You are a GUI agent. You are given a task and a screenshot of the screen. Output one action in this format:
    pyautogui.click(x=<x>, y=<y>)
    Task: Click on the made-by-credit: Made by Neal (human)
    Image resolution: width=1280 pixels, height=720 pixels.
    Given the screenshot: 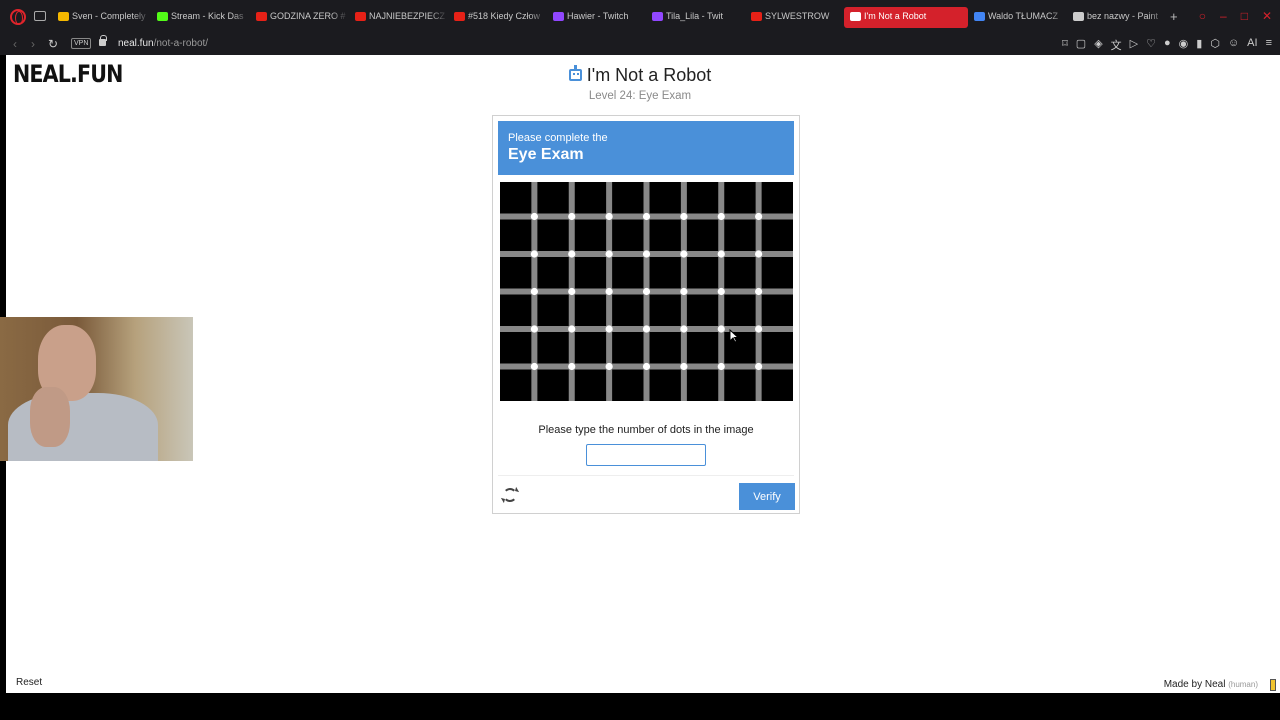 What is the action you would take?
    pyautogui.click(x=1211, y=684)
    